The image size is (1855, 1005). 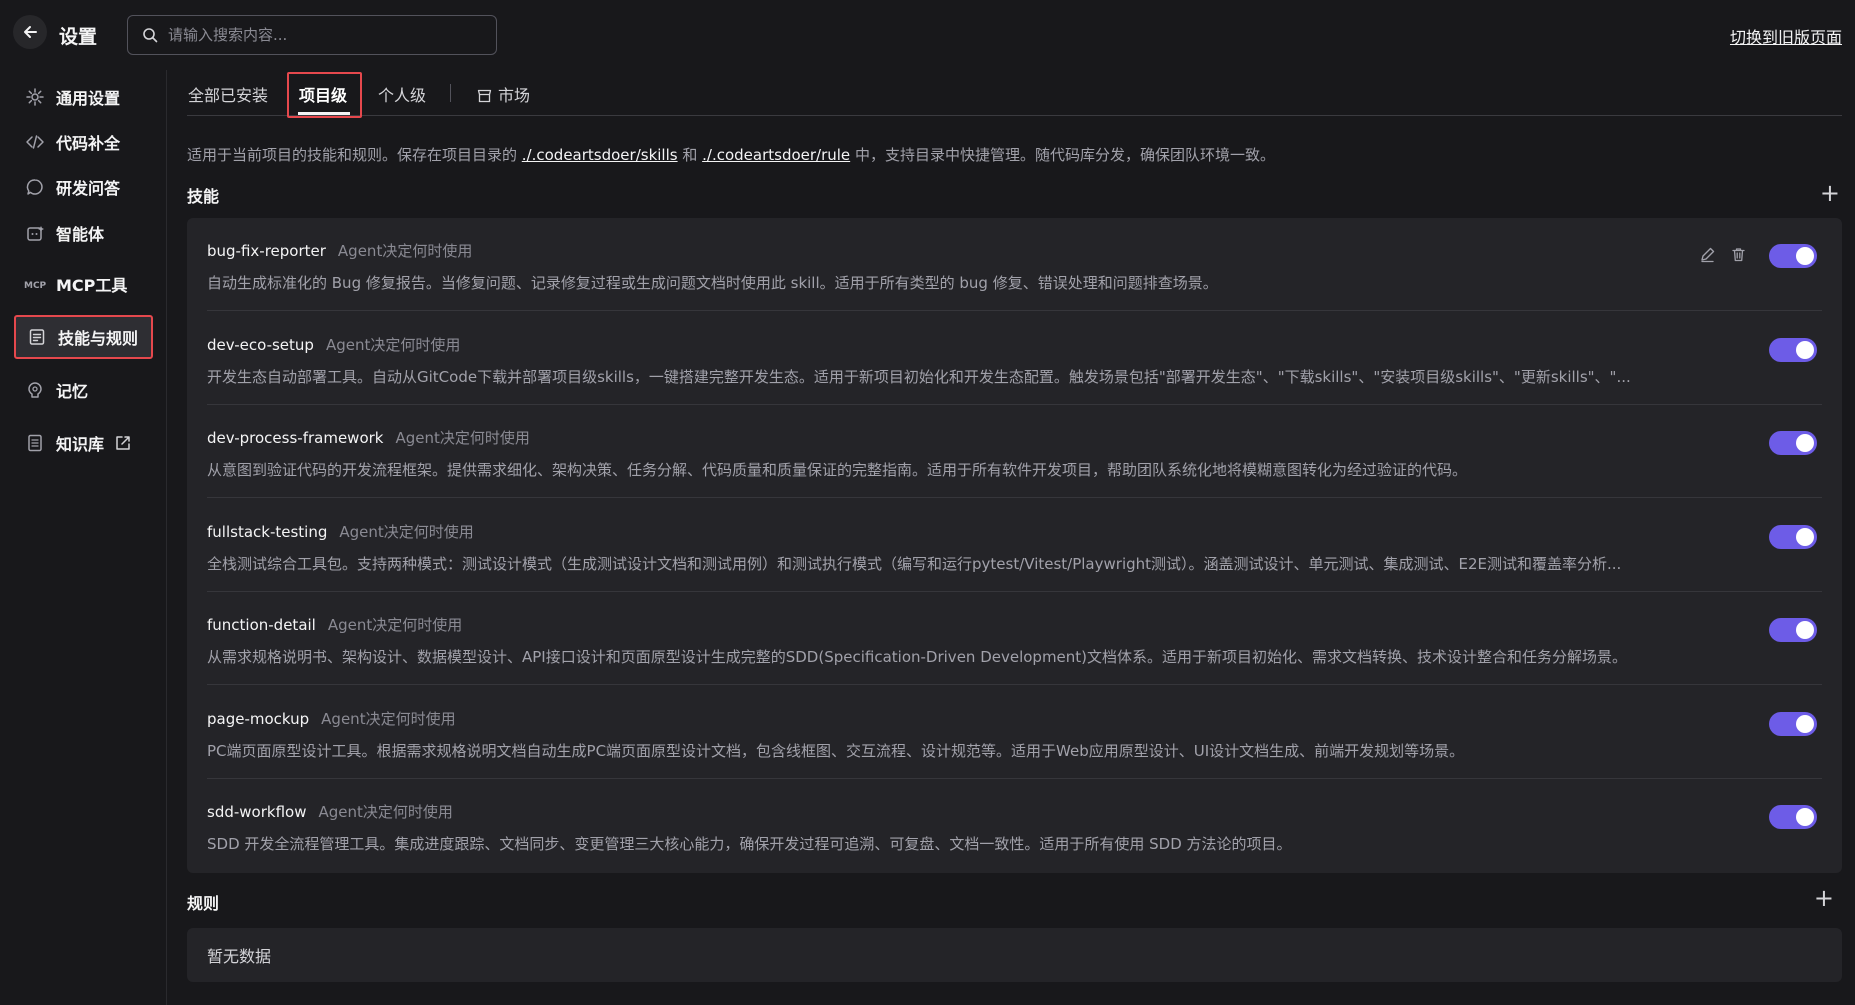 I want to click on skill-name-line: bug-fix-reporter Agent决定何时使用, so click(x=339, y=250).